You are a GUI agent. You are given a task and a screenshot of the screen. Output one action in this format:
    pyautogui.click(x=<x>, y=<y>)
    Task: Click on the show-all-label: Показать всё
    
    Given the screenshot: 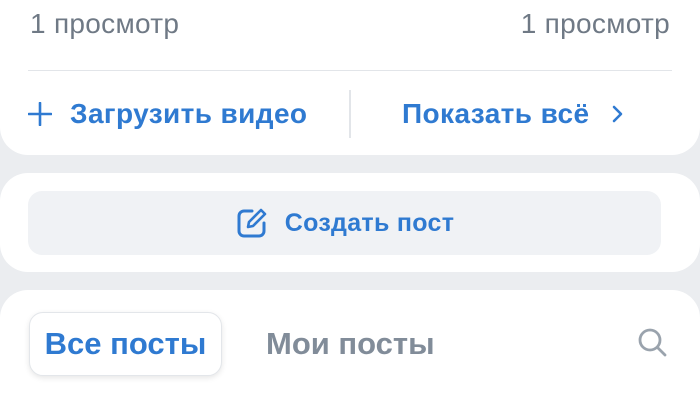 What is the action you would take?
    pyautogui.click(x=496, y=113)
    